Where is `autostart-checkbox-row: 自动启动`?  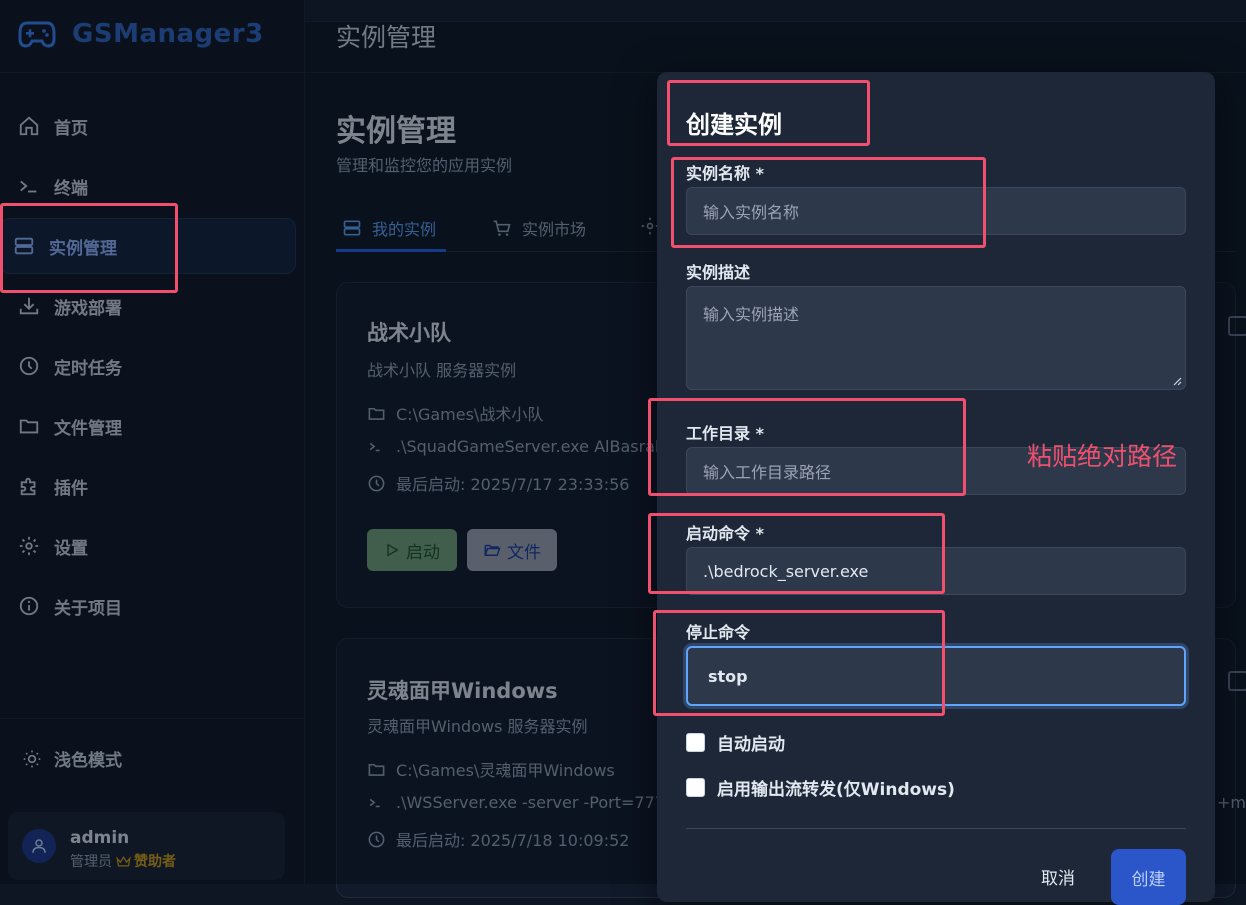 autostart-checkbox-row: 自动启动 is located at coordinates (735, 742).